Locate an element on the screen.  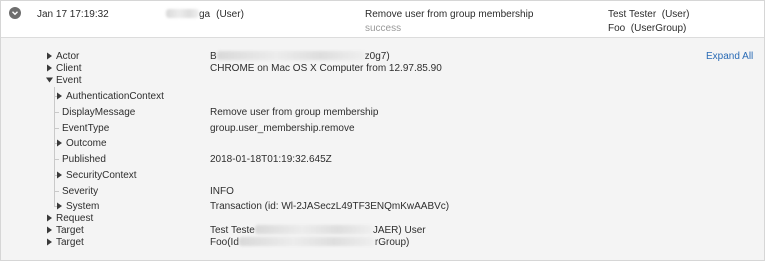
event-type-label: EventType is located at coordinates (86, 128).